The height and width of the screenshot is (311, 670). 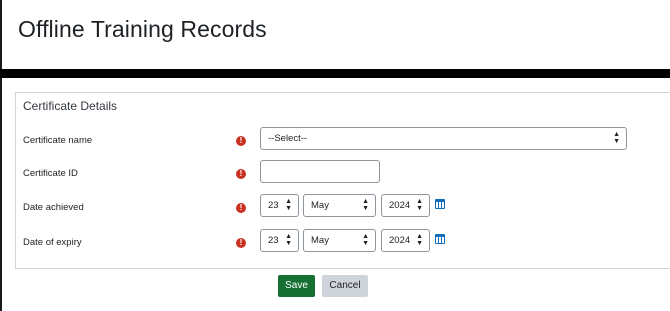 I want to click on date-achieved-day-value: 23, so click(x=273, y=205).